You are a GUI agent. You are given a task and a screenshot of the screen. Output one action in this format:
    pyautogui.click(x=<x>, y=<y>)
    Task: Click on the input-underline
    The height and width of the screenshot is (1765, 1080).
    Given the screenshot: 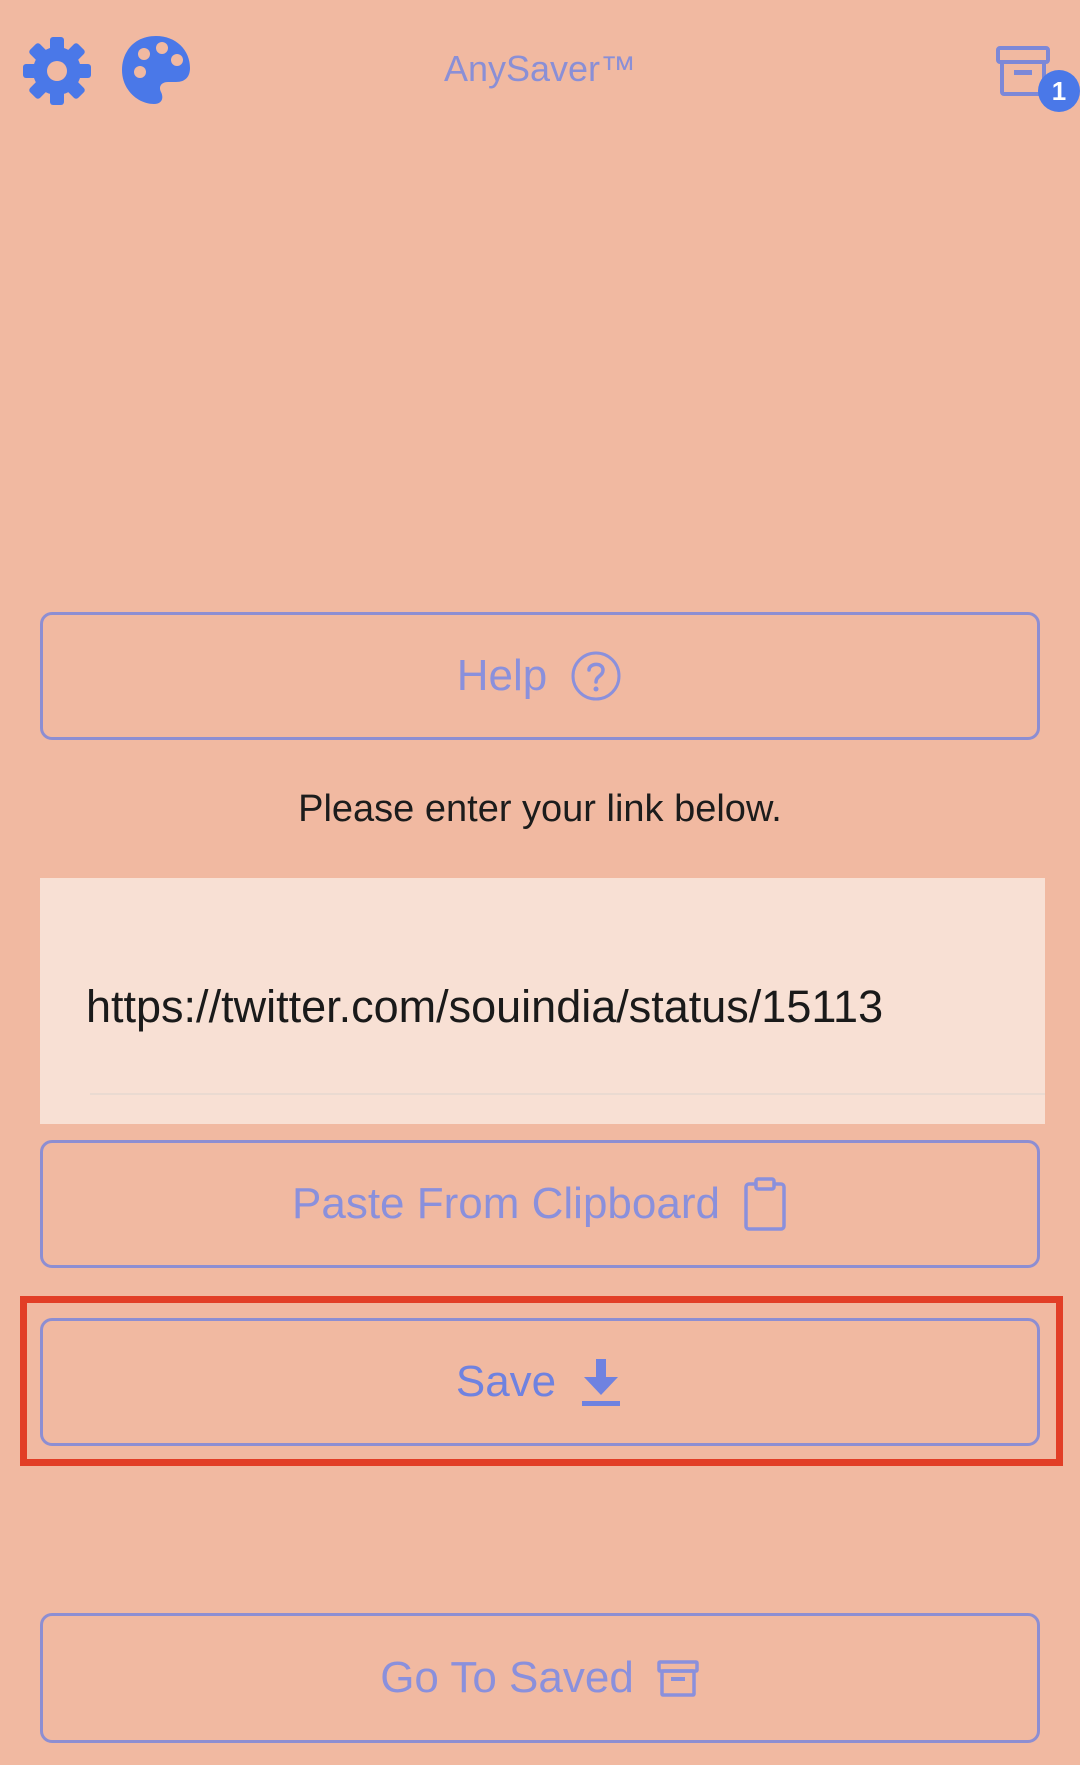 What is the action you would take?
    pyautogui.click(x=567, y=1094)
    